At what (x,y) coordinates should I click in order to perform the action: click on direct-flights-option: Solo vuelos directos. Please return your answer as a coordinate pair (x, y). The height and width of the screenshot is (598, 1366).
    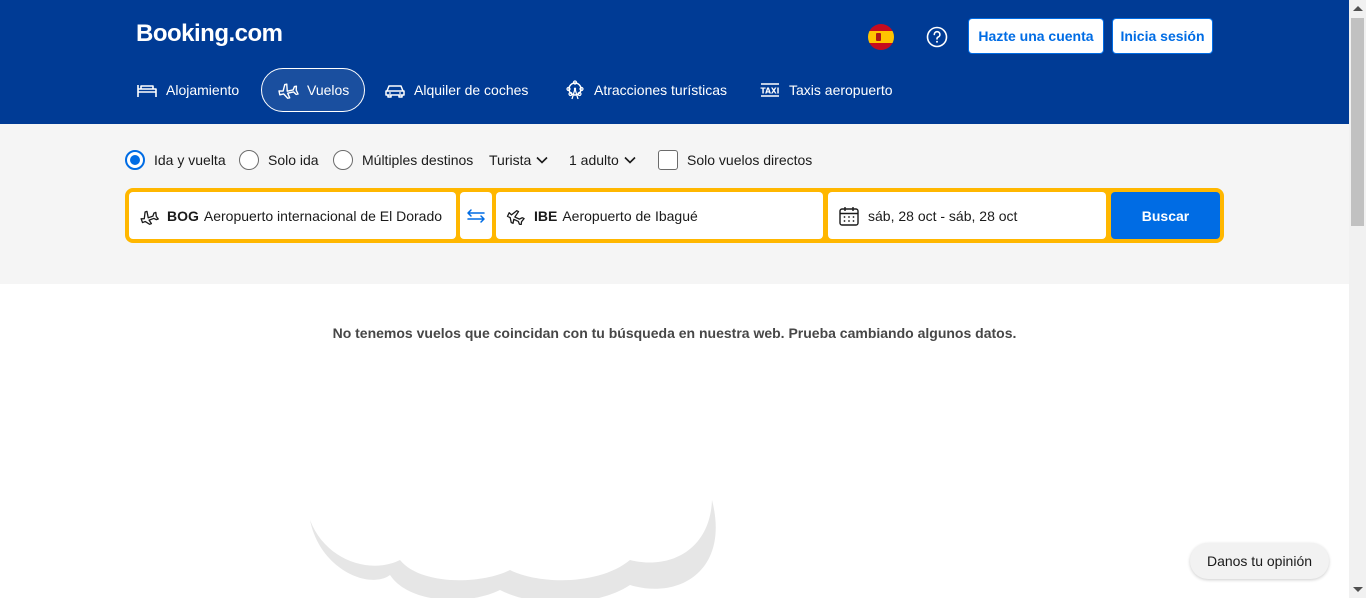
    Looking at the image, I should click on (735, 160).